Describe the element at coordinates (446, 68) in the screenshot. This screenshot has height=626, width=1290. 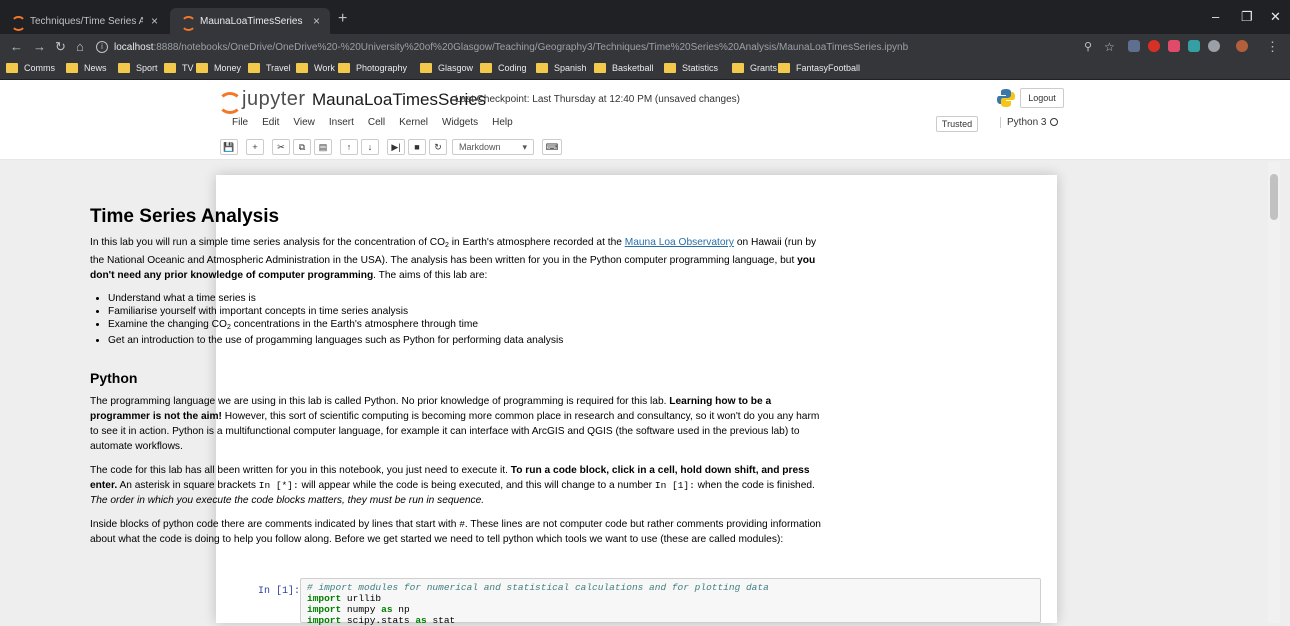
I see `bookmark-folder: Glasgow` at that location.